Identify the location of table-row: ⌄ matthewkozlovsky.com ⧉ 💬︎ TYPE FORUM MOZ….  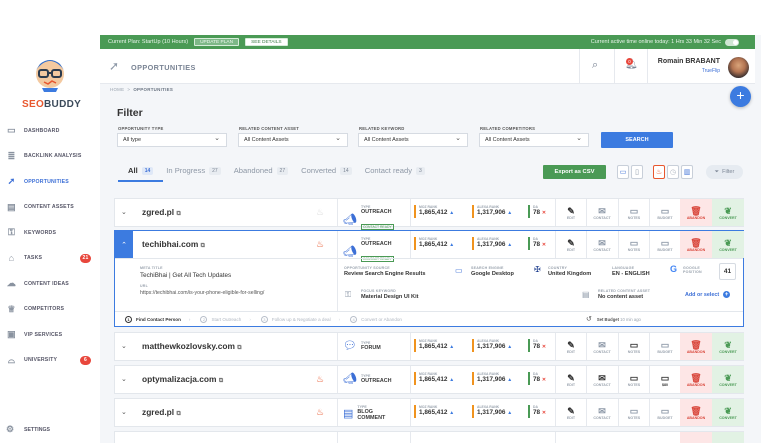
(429, 346).